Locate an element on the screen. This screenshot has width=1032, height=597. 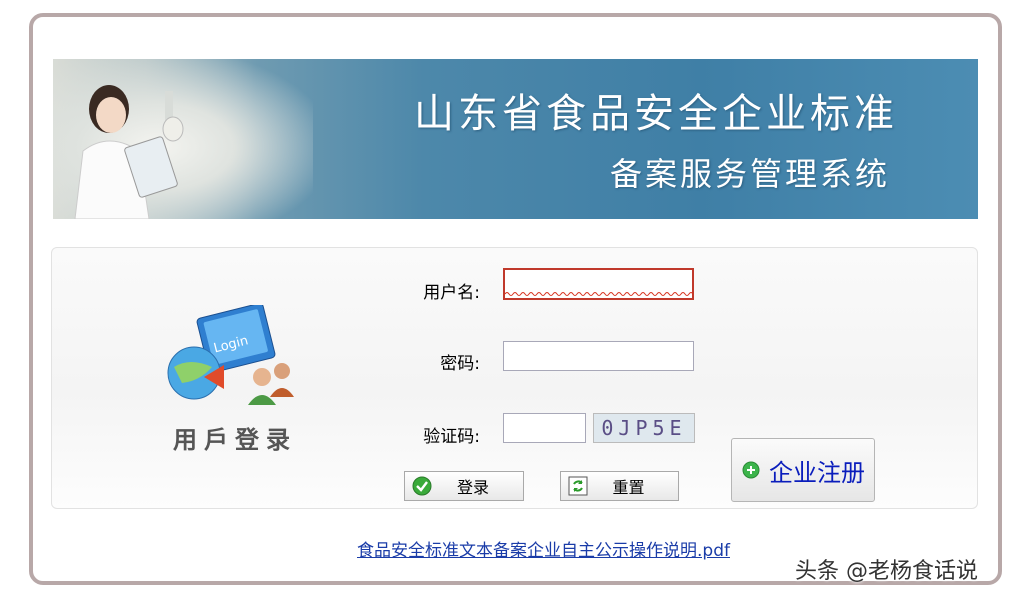
captcha-label: 验证码: is located at coordinates (451, 437).